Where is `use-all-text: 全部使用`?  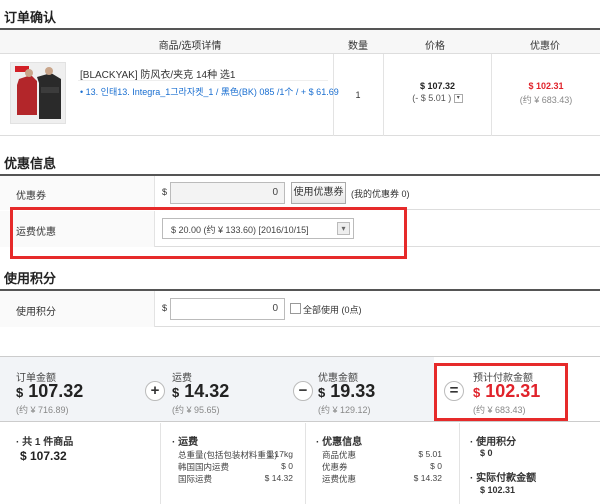
use-all-text: 全部使用 is located at coordinates (321, 310).